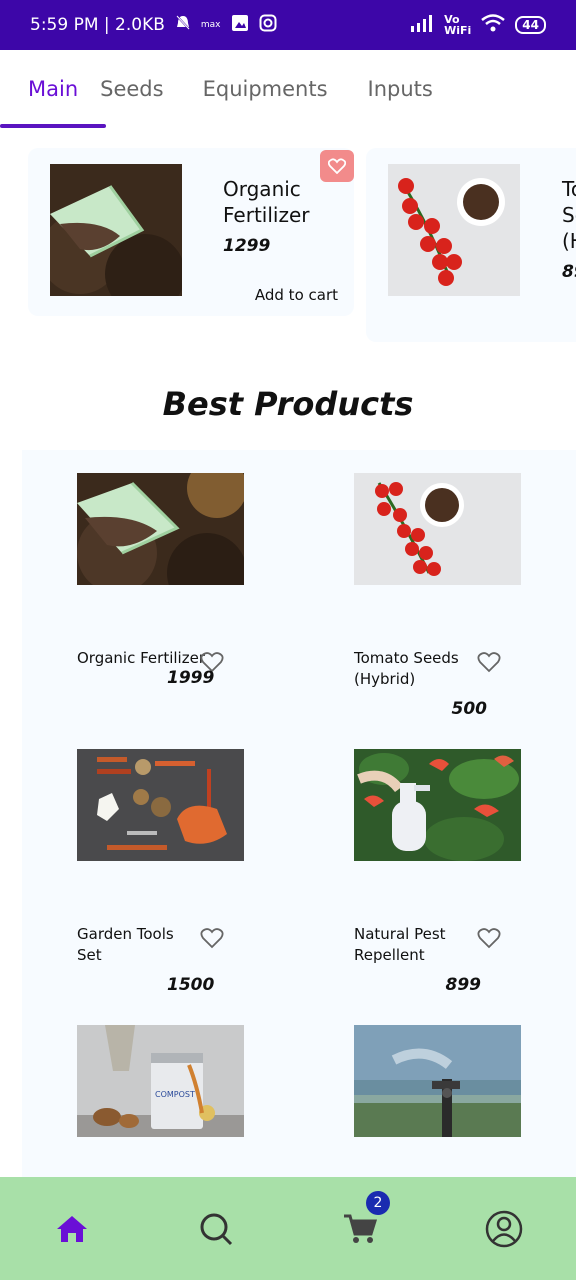  Describe the element at coordinates (463, 985) in the screenshot. I see `product-price: 899` at that location.